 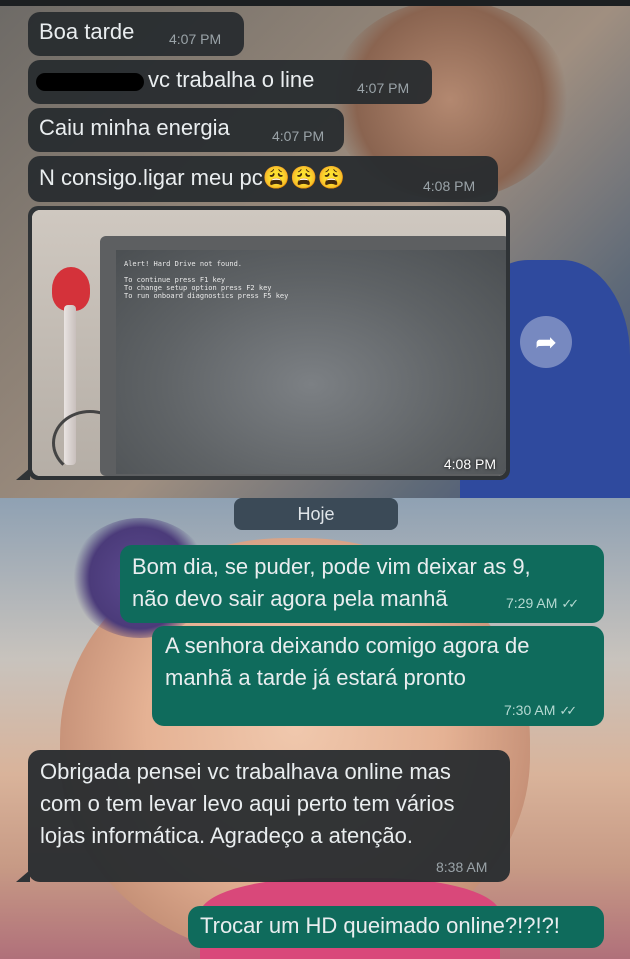 I want to click on message-time: 7:29 AM ✓✓, so click(x=542, y=603).